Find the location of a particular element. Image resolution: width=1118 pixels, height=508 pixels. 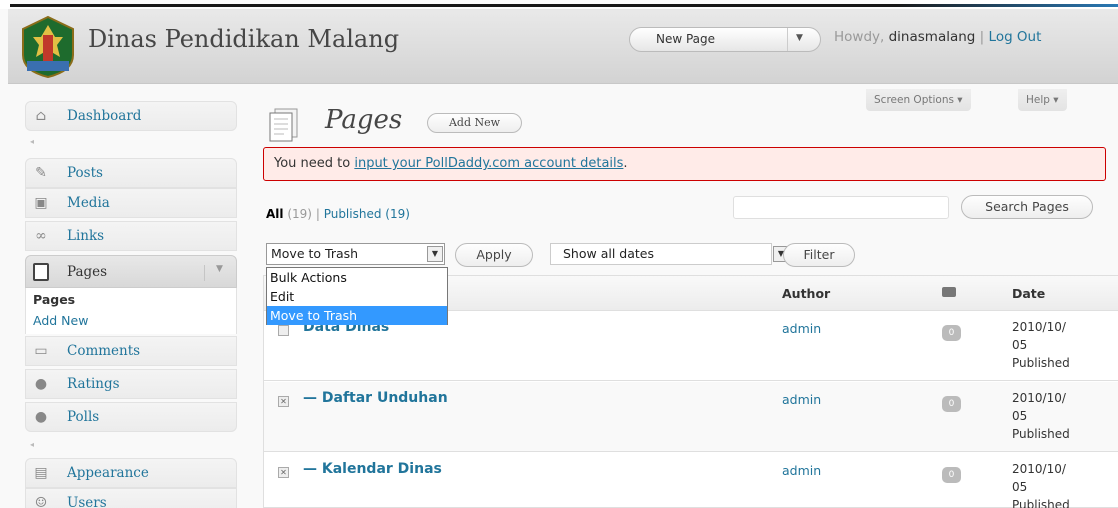

status-filter-links: All (19) | Published (19) is located at coordinates (338, 214).